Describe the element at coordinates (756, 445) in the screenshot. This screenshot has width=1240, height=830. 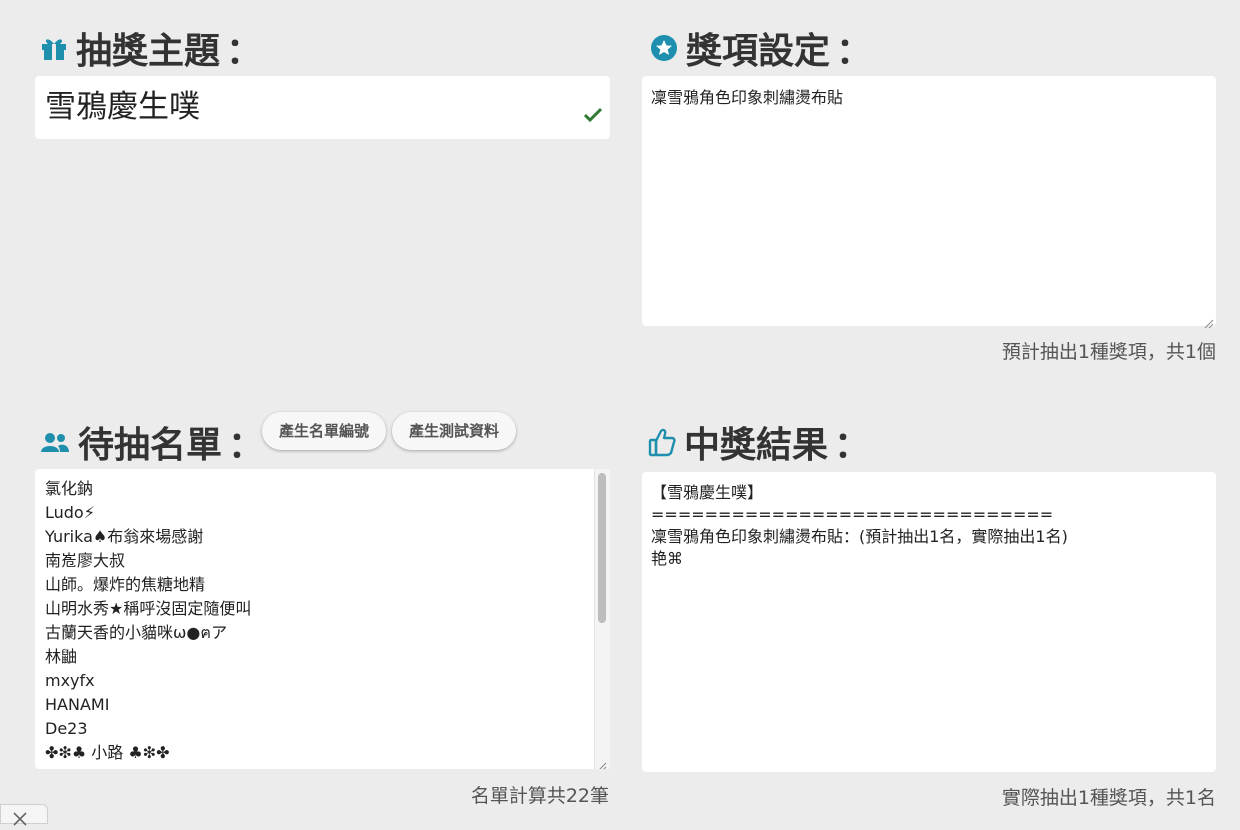
I see `results-heading-label: 中獎結果` at that location.